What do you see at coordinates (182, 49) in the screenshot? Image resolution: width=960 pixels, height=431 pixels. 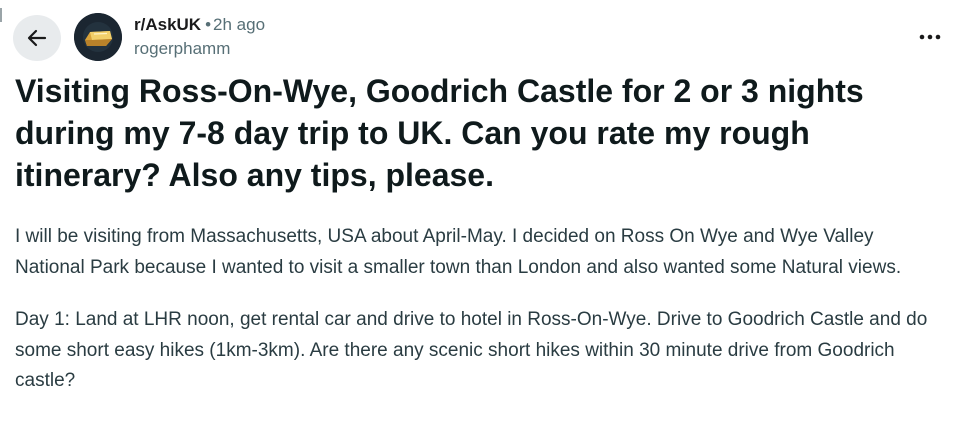 I see `author-link: rogerphamm` at bounding box center [182, 49].